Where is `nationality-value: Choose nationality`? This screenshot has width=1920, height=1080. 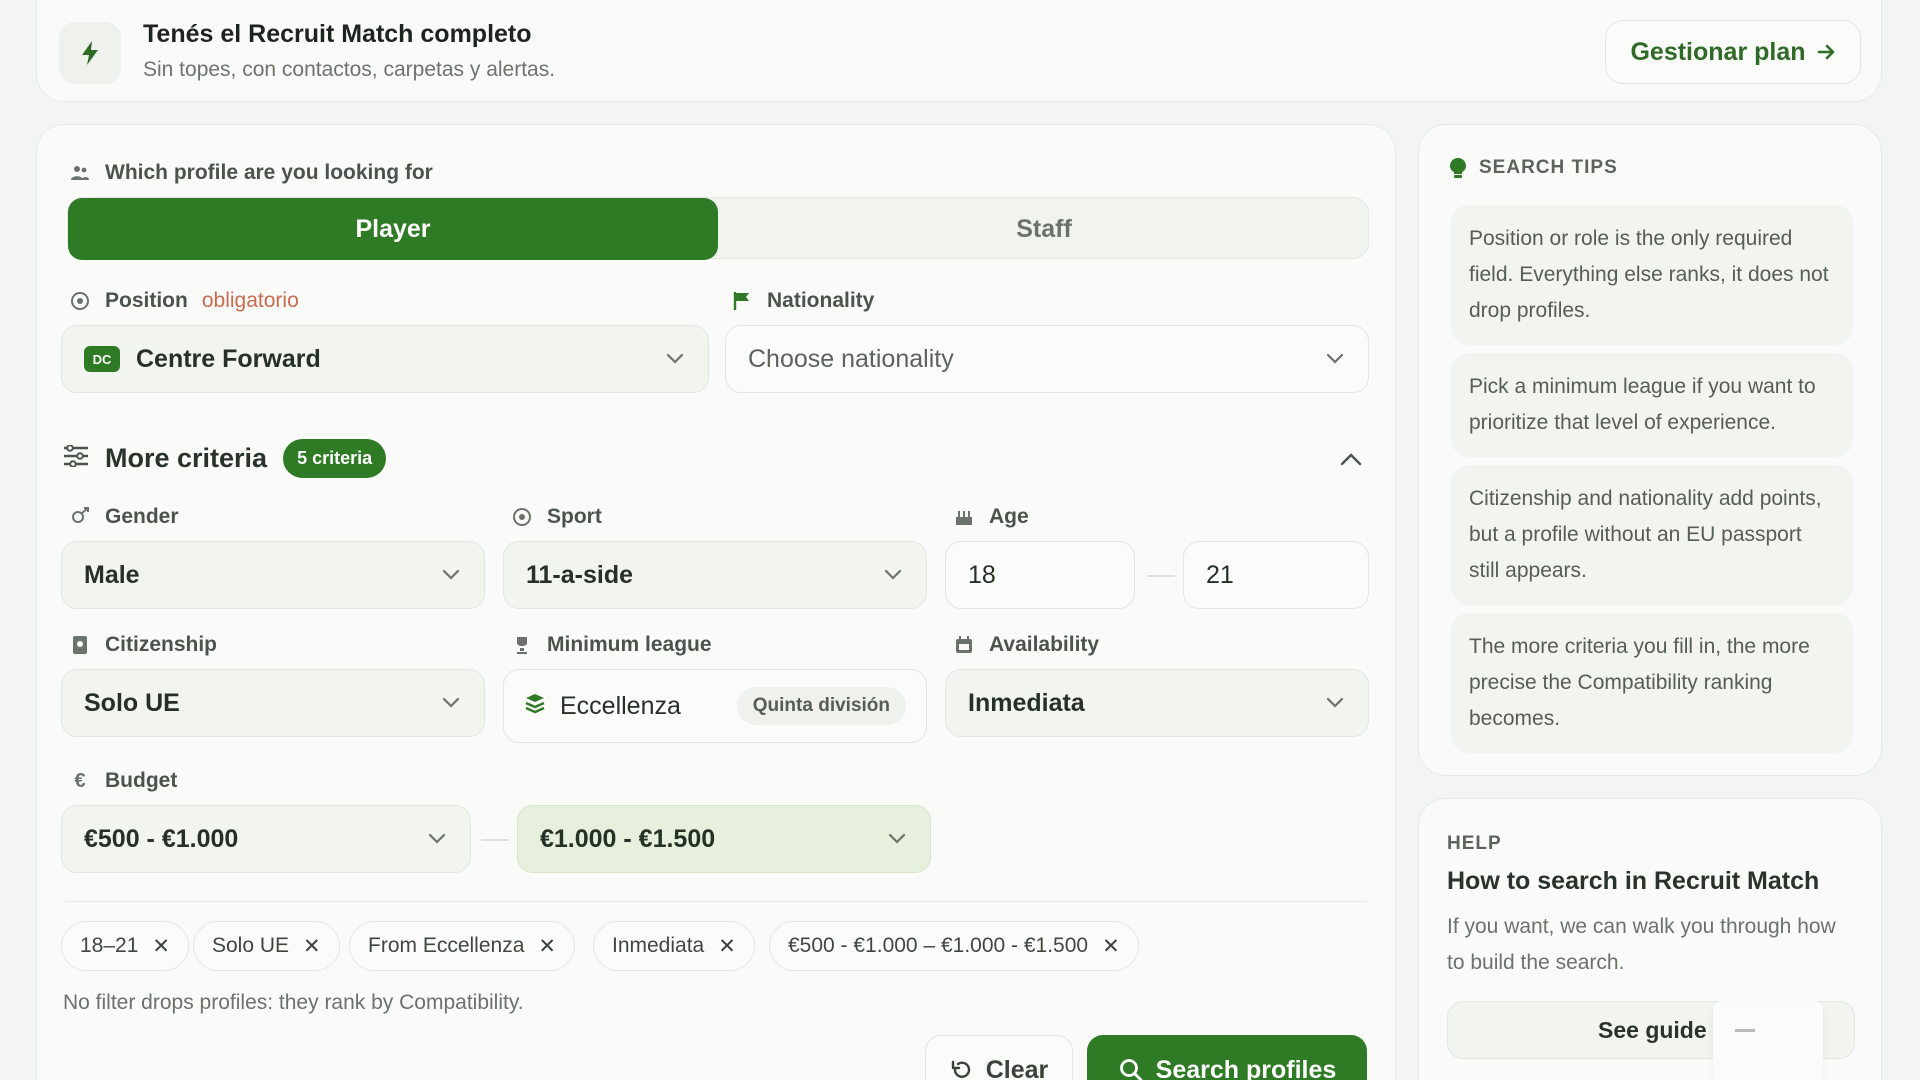
nationality-value: Choose nationality is located at coordinates (851, 358).